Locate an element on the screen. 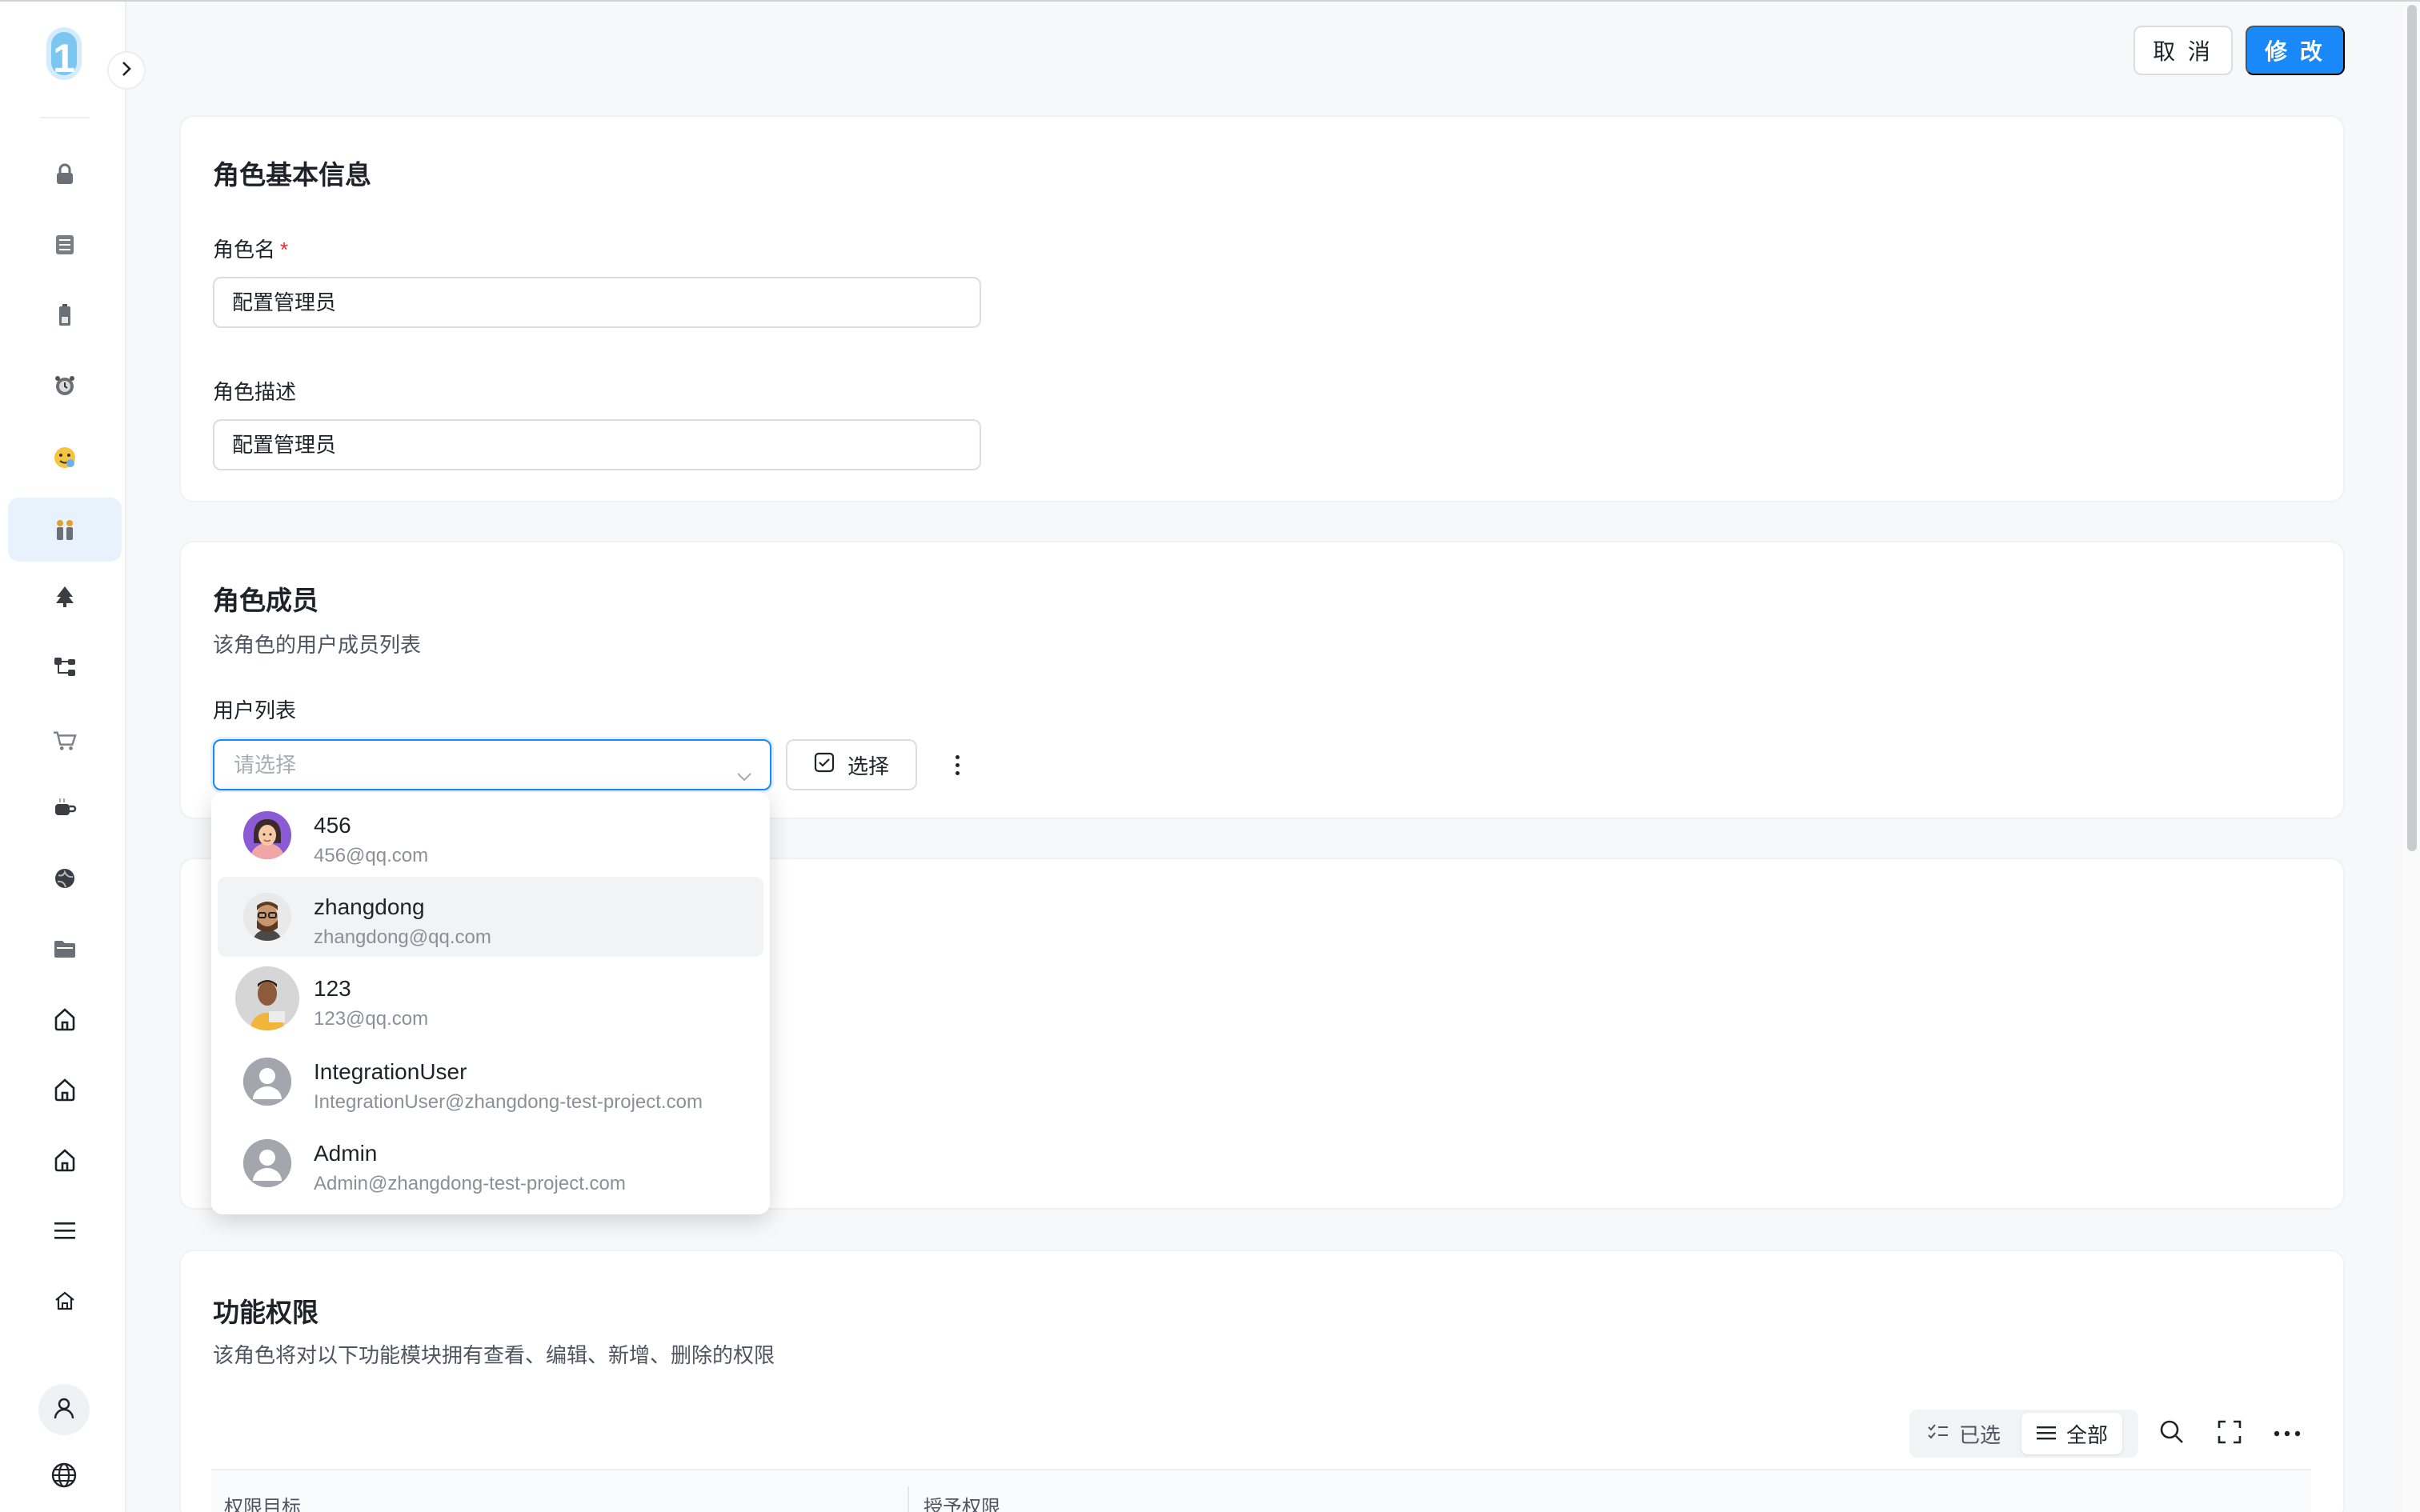 Image resolution: width=2420 pixels, height=1512 pixels. seg-all-label: 全部 is located at coordinates (2087, 1434).